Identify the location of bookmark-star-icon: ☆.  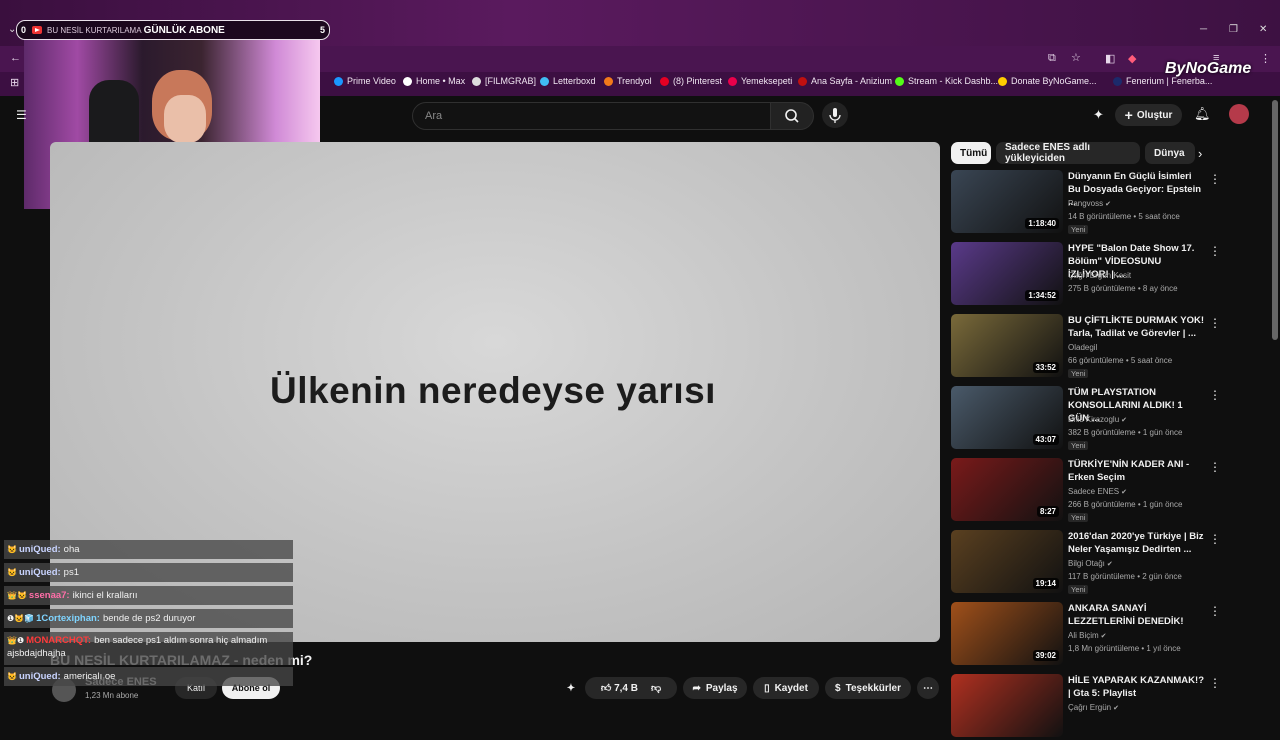
(1076, 57).